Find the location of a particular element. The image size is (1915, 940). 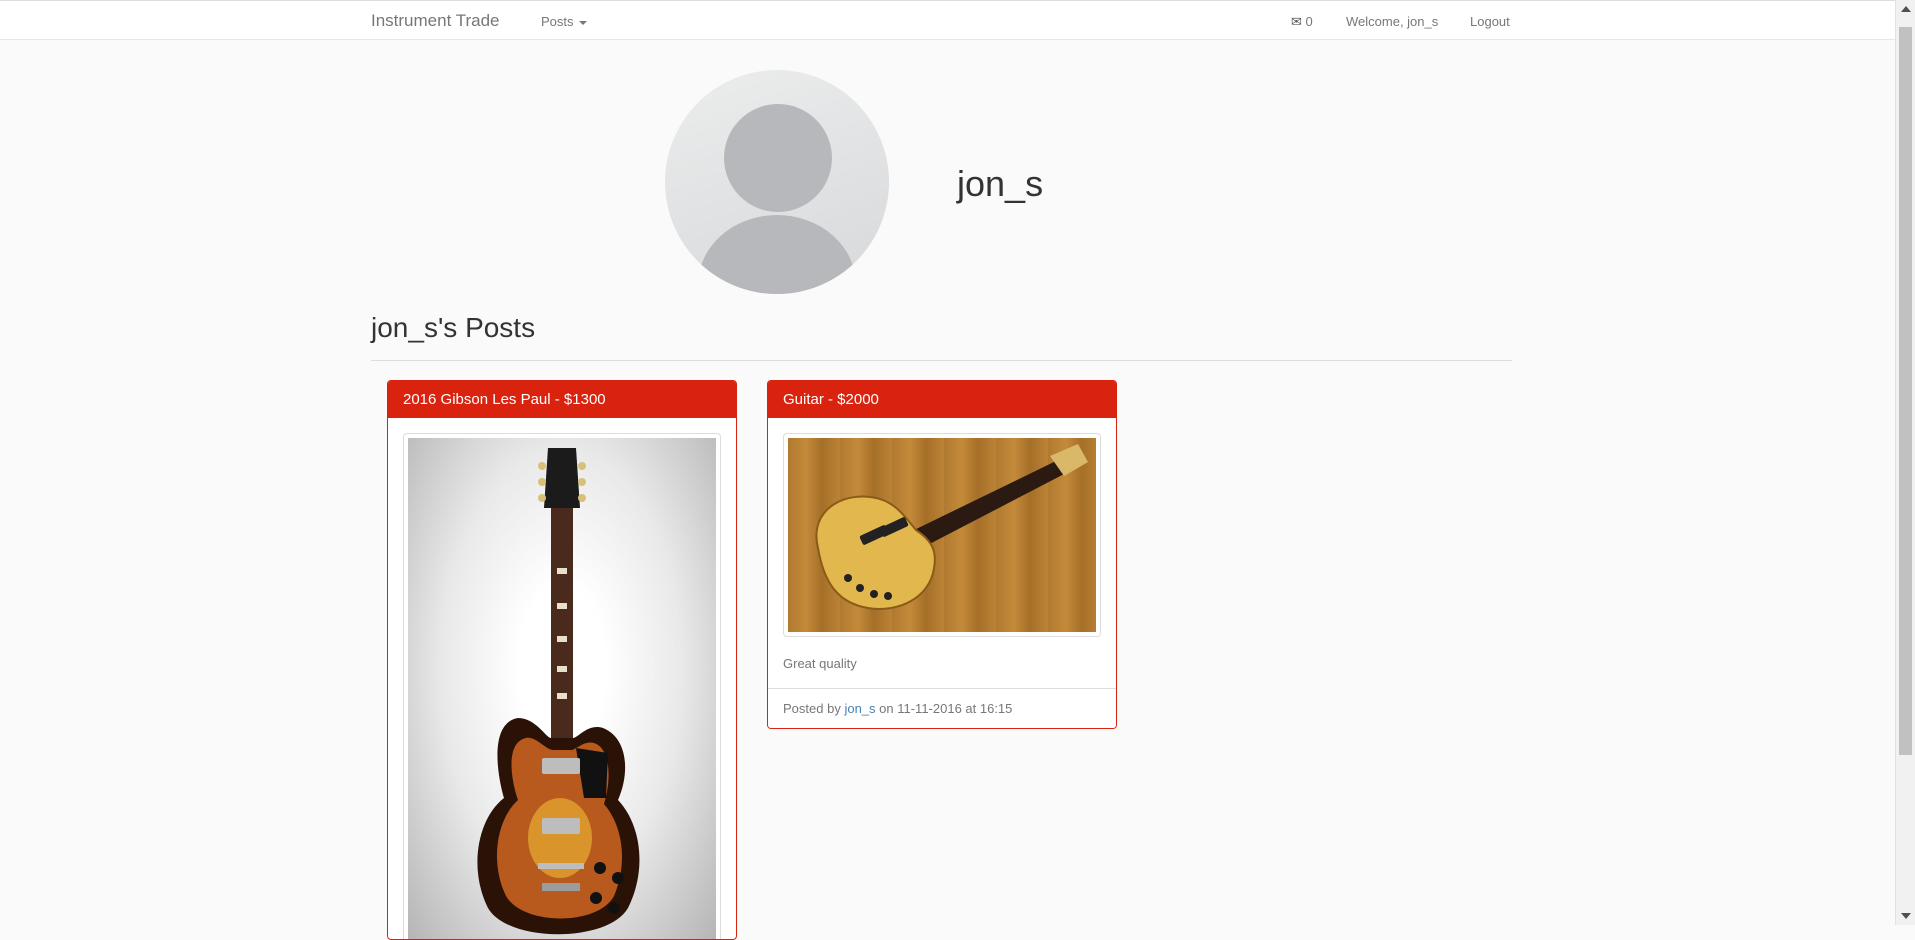

les-paul-guitar-image is located at coordinates (558, 691).